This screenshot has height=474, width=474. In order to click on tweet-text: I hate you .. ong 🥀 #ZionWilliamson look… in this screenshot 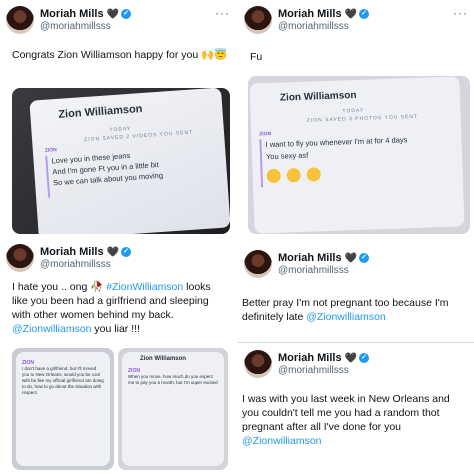, I will do `click(111, 308)`.